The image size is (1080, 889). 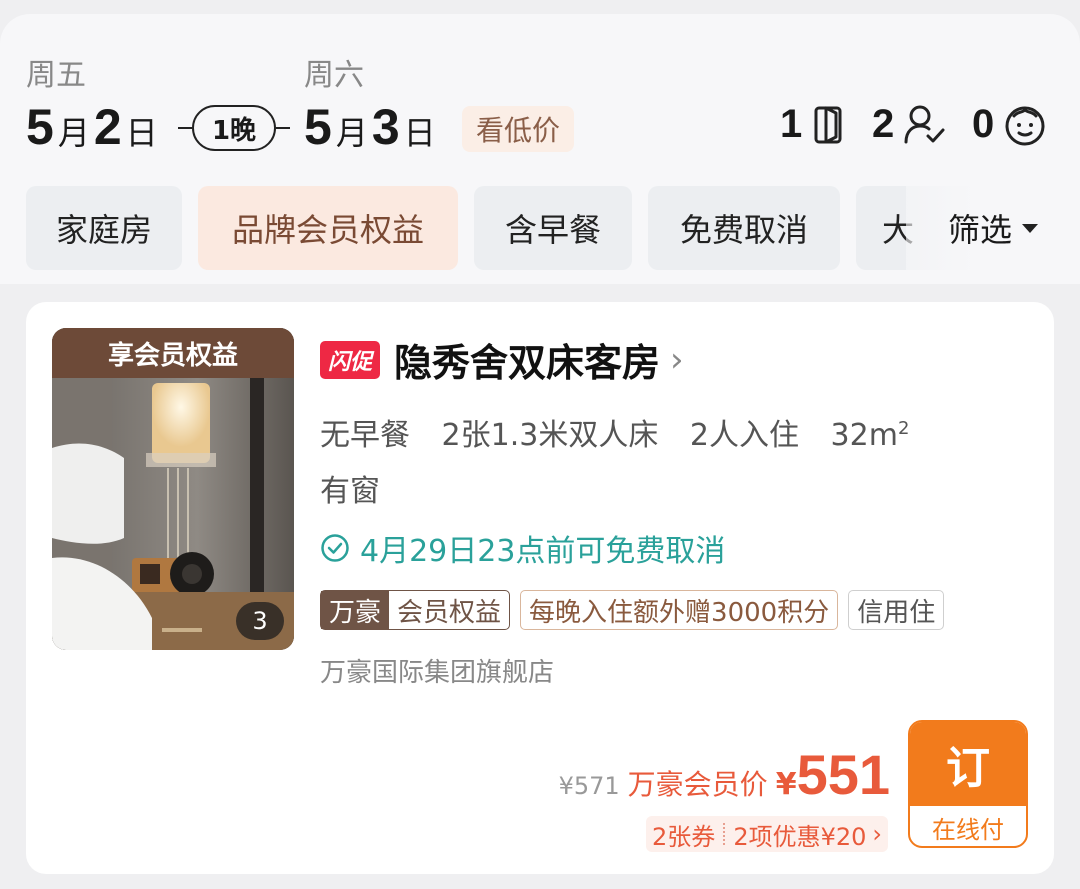 What do you see at coordinates (813, 124) in the screenshot?
I see `room-count-selector: 1` at bounding box center [813, 124].